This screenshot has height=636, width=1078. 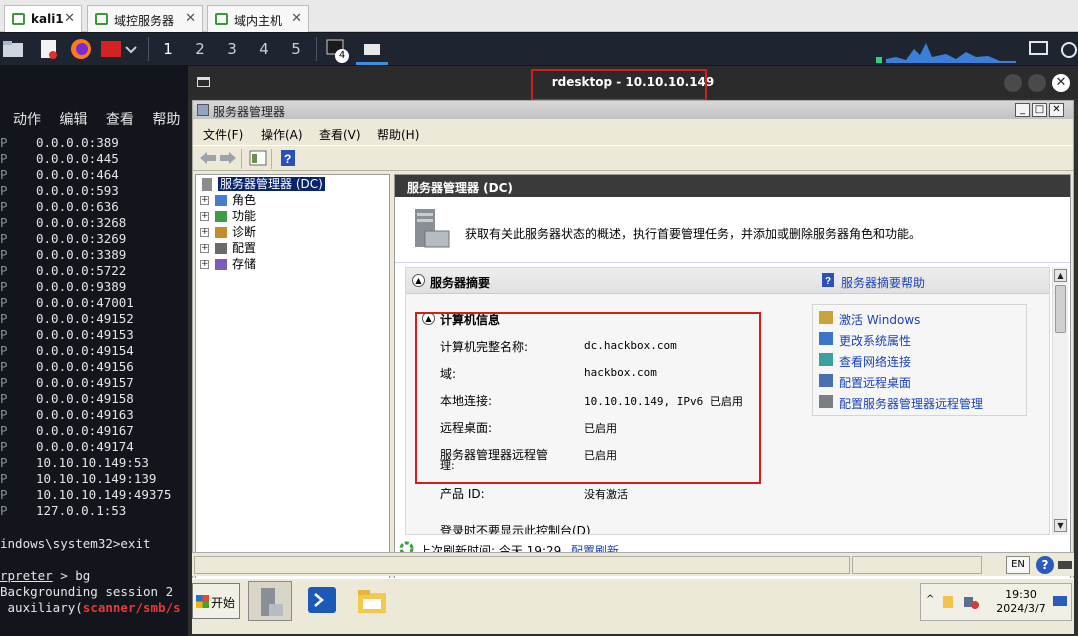 I want to click on listen-address: 0.0.0.0:49157, so click(x=85, y=382).